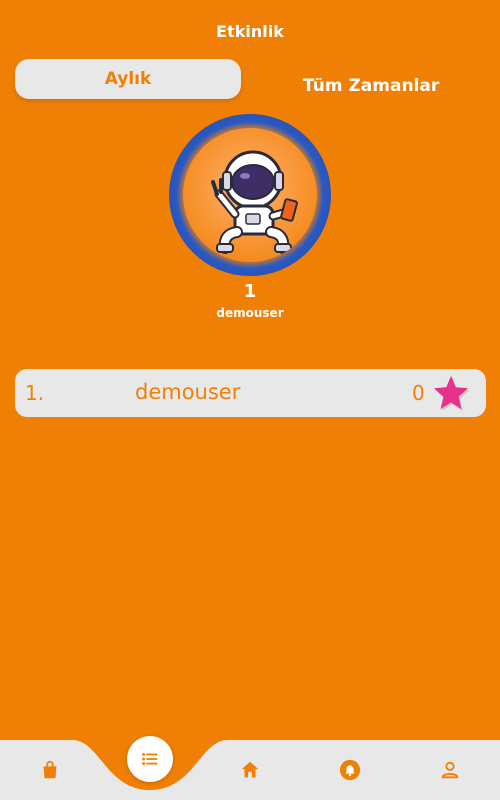 Image resolution: width=500 pixels, height=800 pixels. I want to click on nav-notifications, so click(350, 770).